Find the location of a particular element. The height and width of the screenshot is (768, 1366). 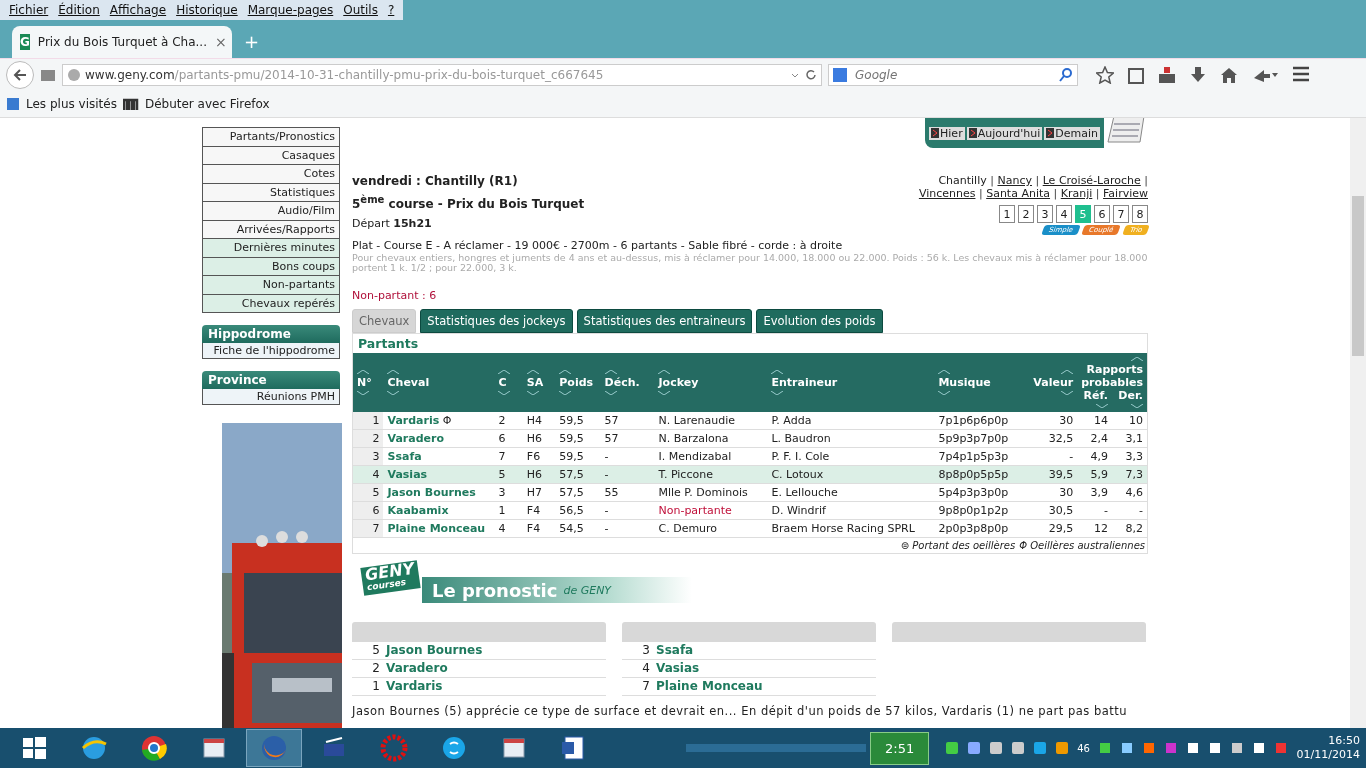

bookmark-link: Les plus visités is located at coordinates (71, 104).